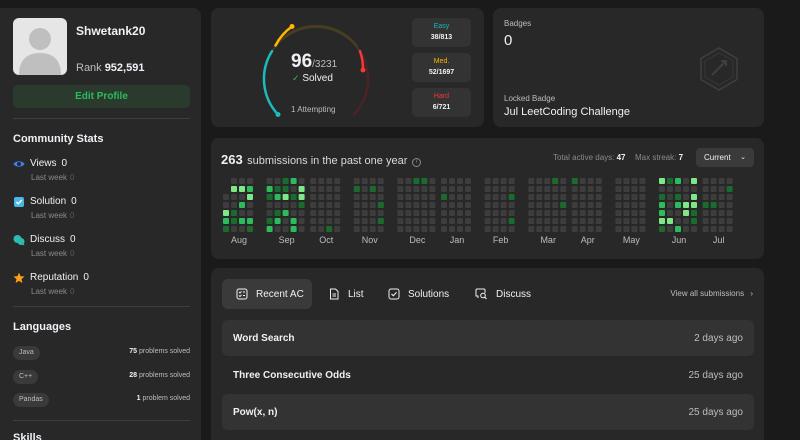  What do you see at coordinates (488, 375) in the screenshot?
I see `submission-row: Three Consecutive Odds 25 days ago` at bounding box center [488, 375].